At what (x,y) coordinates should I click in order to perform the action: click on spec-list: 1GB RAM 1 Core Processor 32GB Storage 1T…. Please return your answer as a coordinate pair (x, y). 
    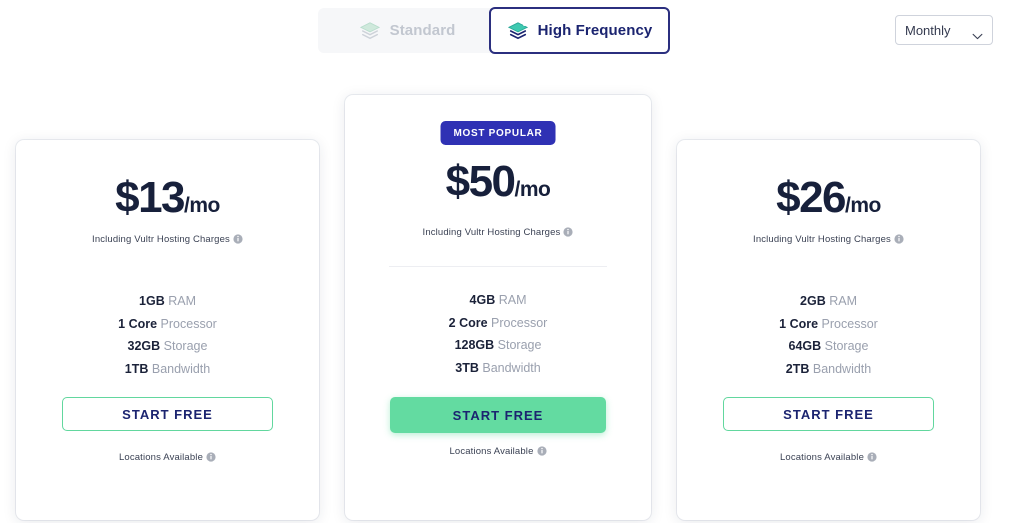
    Looking at the image, I should click on (167, 335).